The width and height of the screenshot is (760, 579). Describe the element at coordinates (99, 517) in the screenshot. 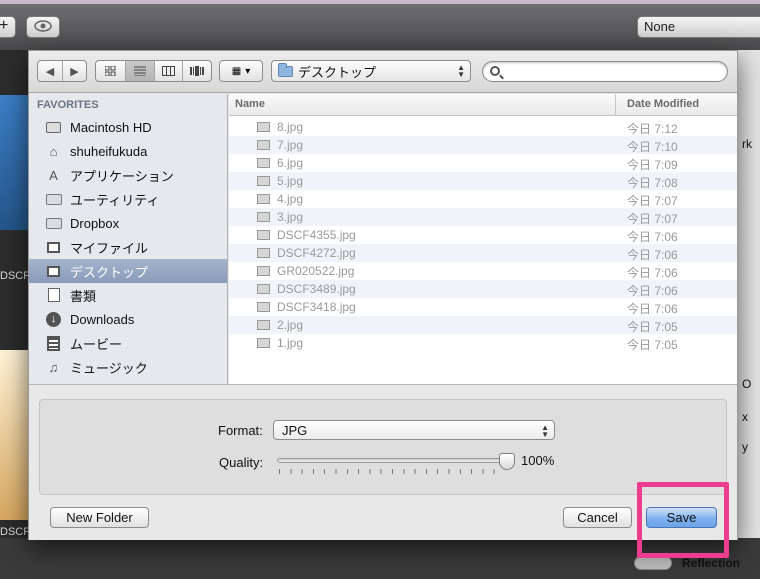

I see `new-folder-button: New Folder` at that location.